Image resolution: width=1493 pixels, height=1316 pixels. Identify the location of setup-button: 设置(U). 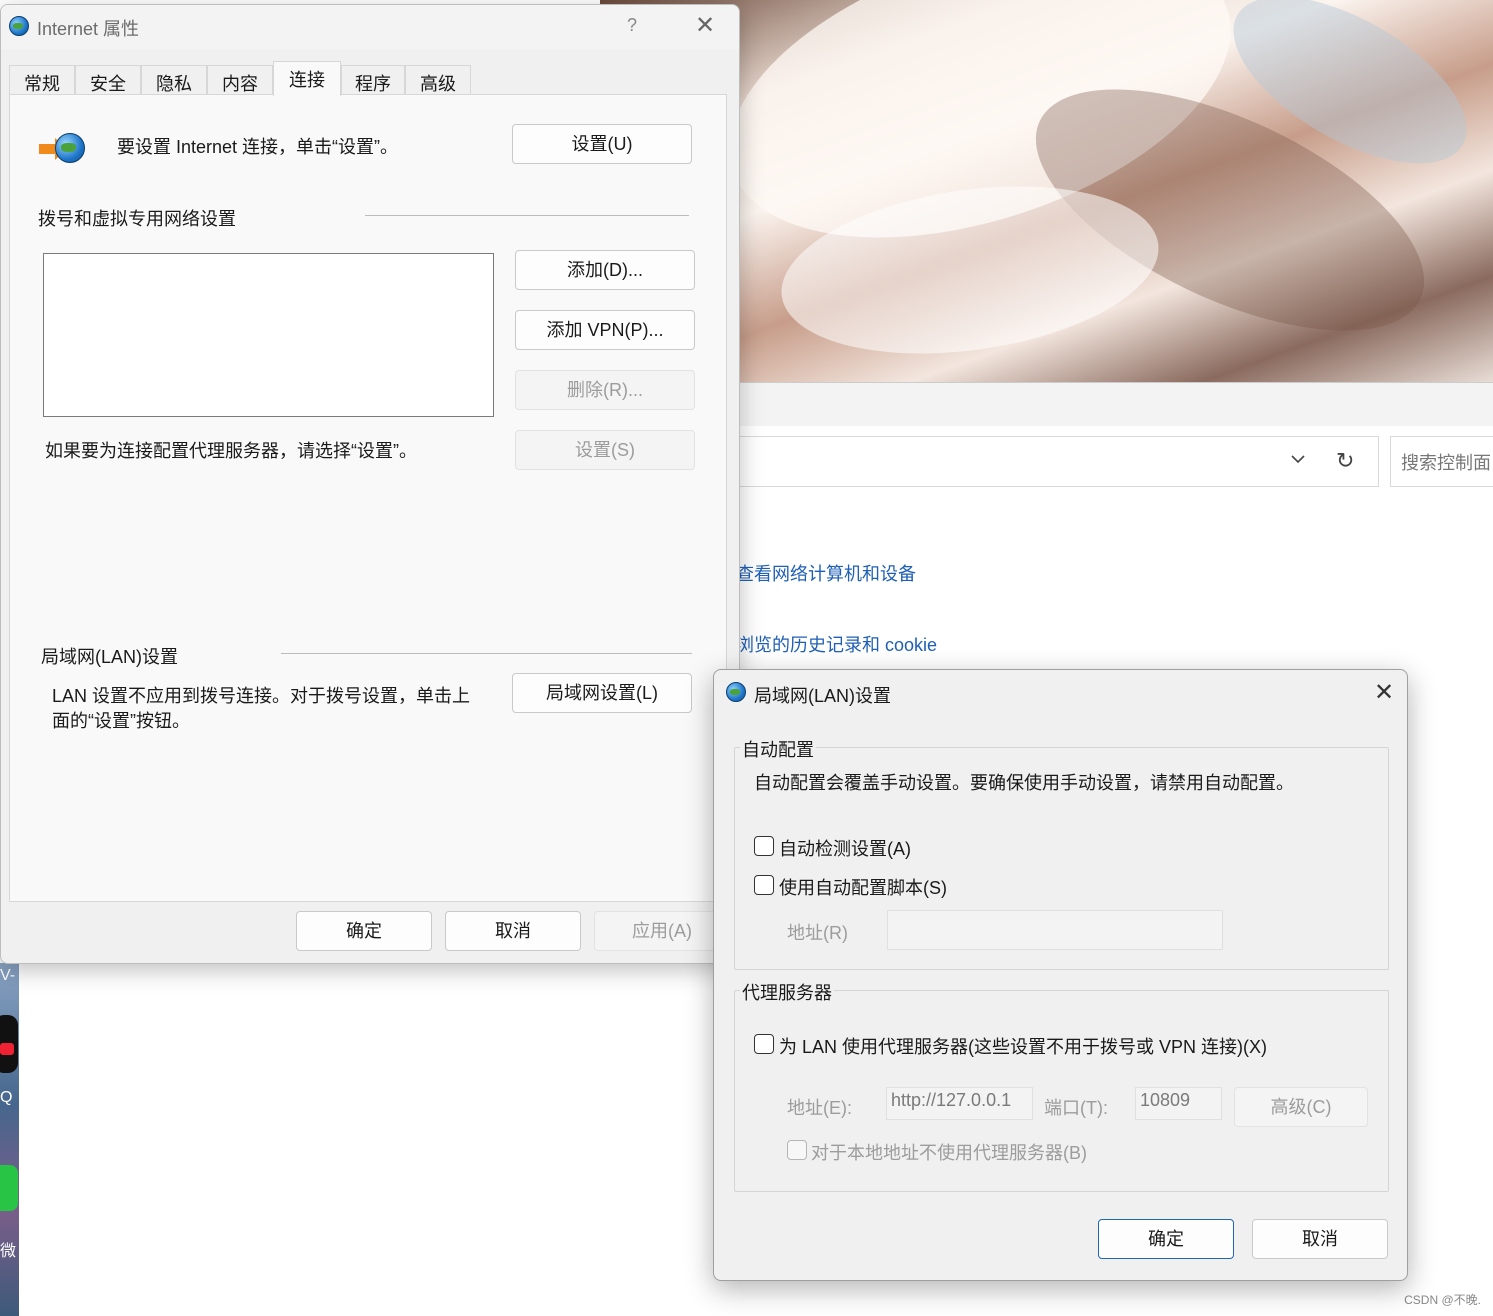
(602, 144).